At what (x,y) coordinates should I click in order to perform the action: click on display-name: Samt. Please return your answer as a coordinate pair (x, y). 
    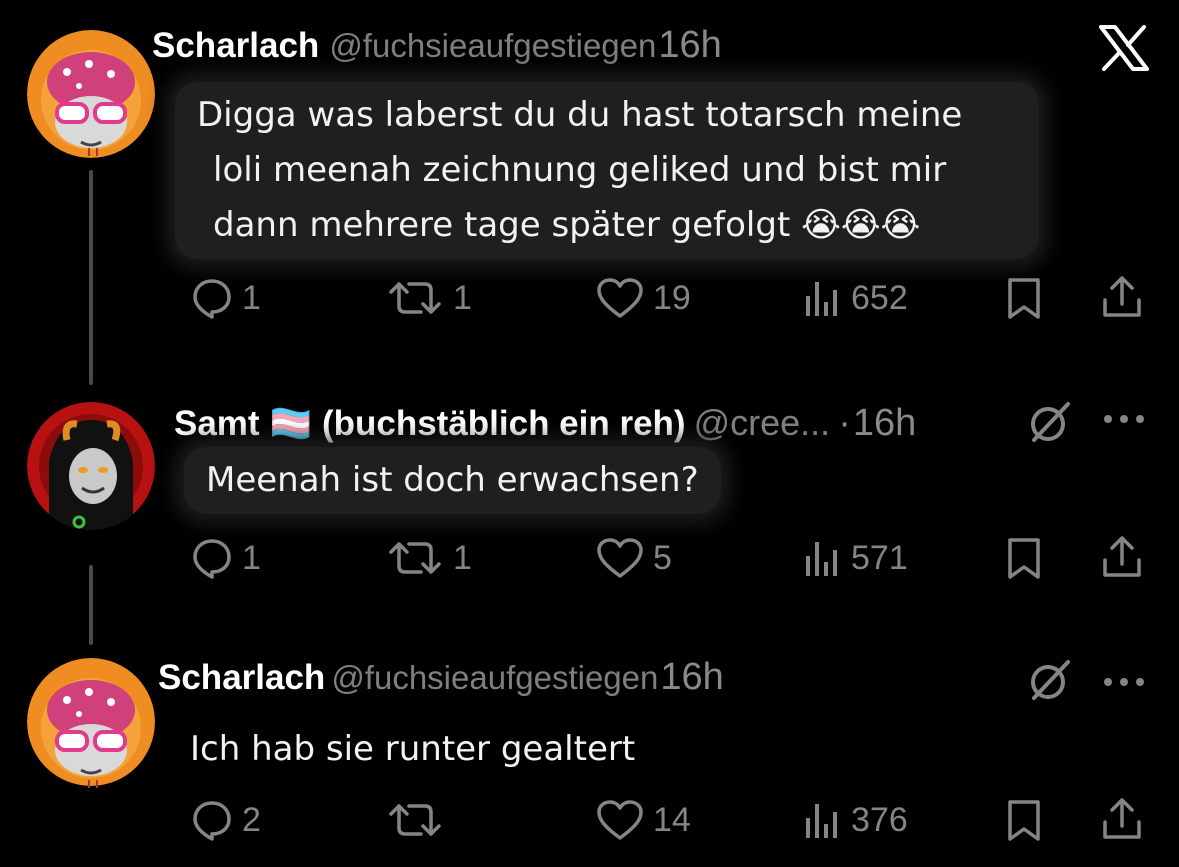
    Looking at the image, I should click on (217, 424).